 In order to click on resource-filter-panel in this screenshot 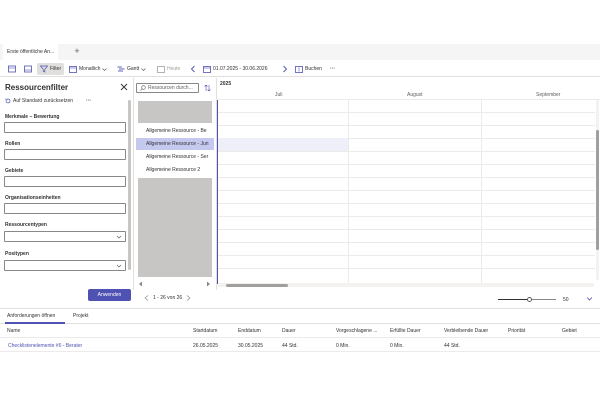, I will do `click(66, 193)`.